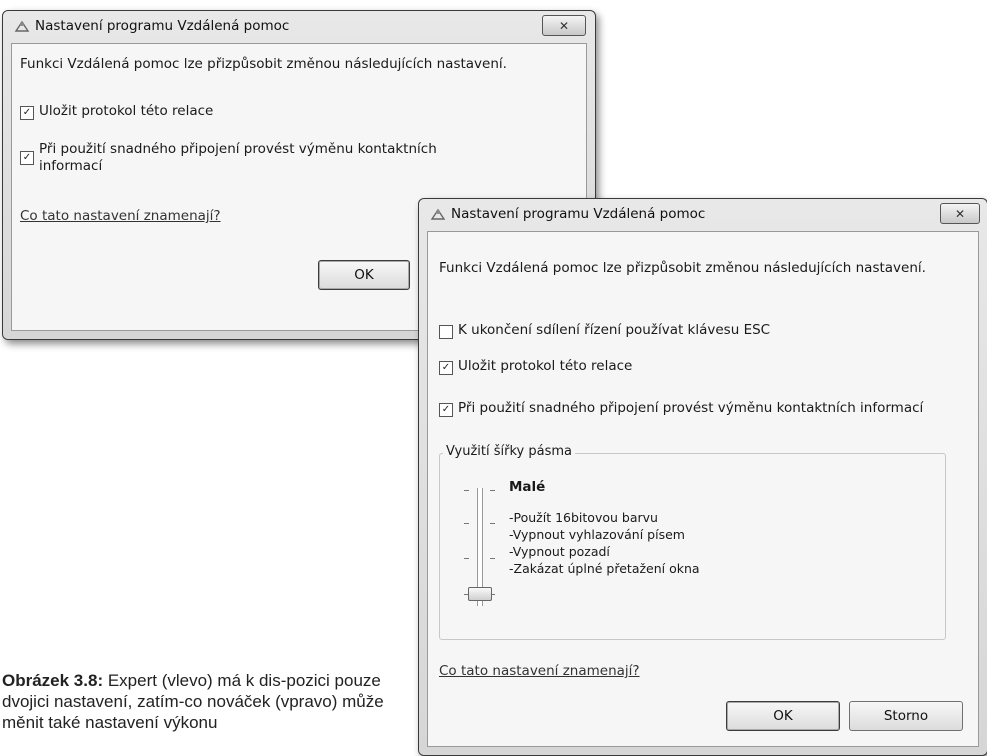  I want to click on bandwidth-detail: -Použít 16bitovou barvu, so click(583, 517).